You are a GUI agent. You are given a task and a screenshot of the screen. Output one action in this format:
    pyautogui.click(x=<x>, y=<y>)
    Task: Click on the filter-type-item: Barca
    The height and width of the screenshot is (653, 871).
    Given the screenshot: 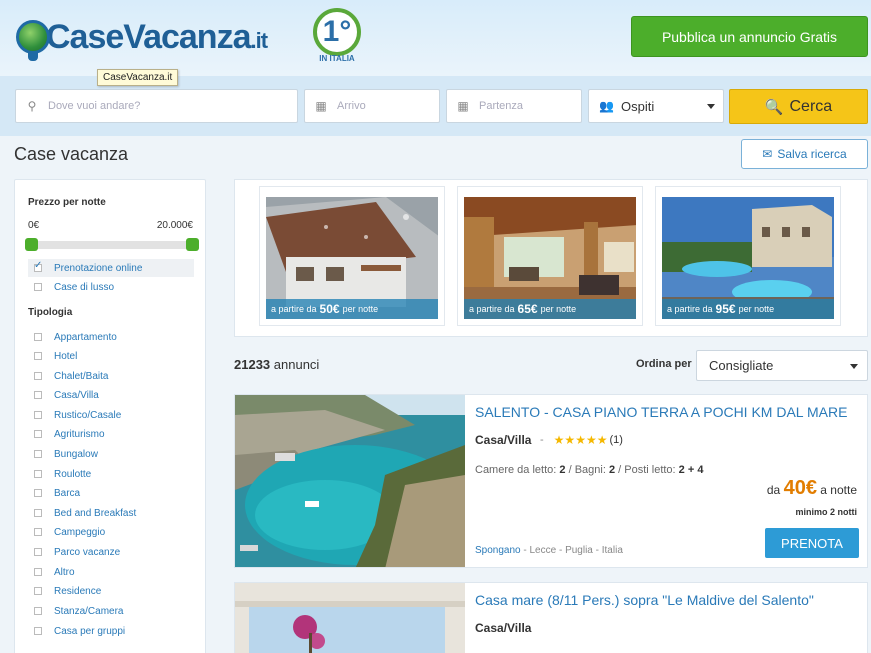 What is the action you would take?
    pyautogui.click(x=111, y=493)
    